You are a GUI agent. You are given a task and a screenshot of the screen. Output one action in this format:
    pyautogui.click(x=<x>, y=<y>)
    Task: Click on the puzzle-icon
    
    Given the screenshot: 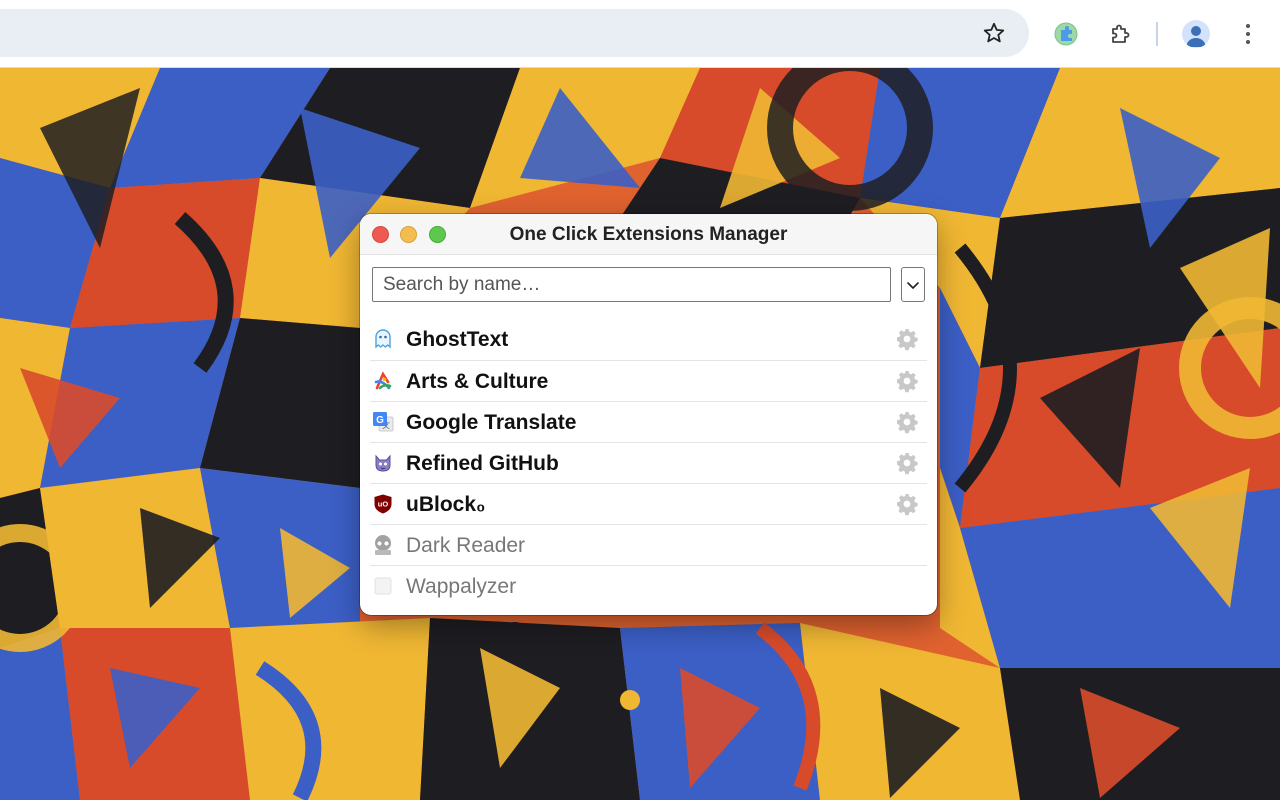 What is the action you would take?
    pyautogui.click(x=1121, y=33)
    